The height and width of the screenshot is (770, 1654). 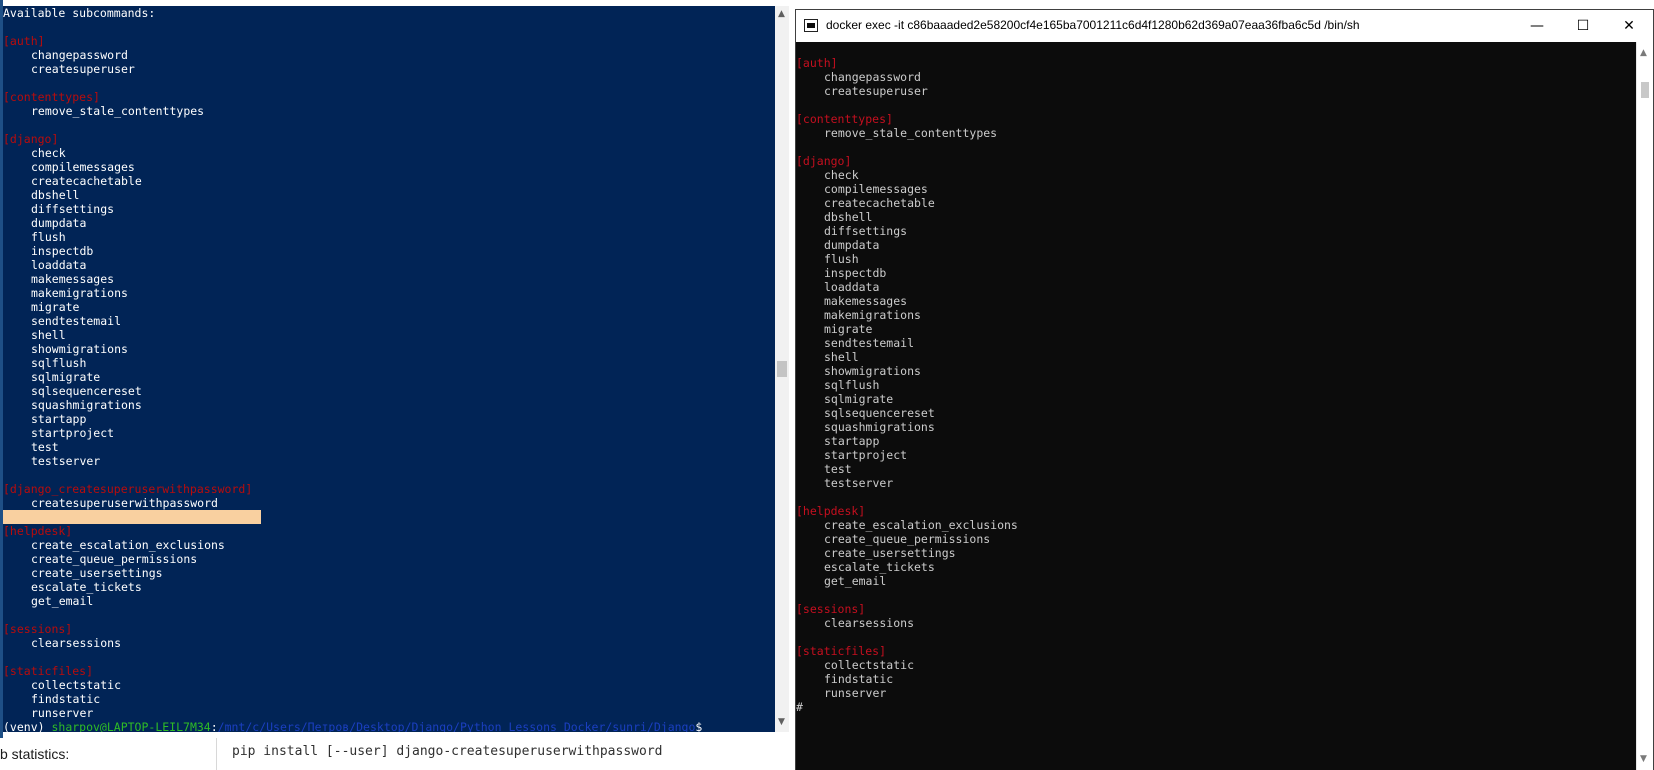 What do you see at coordinates (35, 754) in the screenshot?
I see `stats-label: b statistics:` at bounding box center [35, 754].